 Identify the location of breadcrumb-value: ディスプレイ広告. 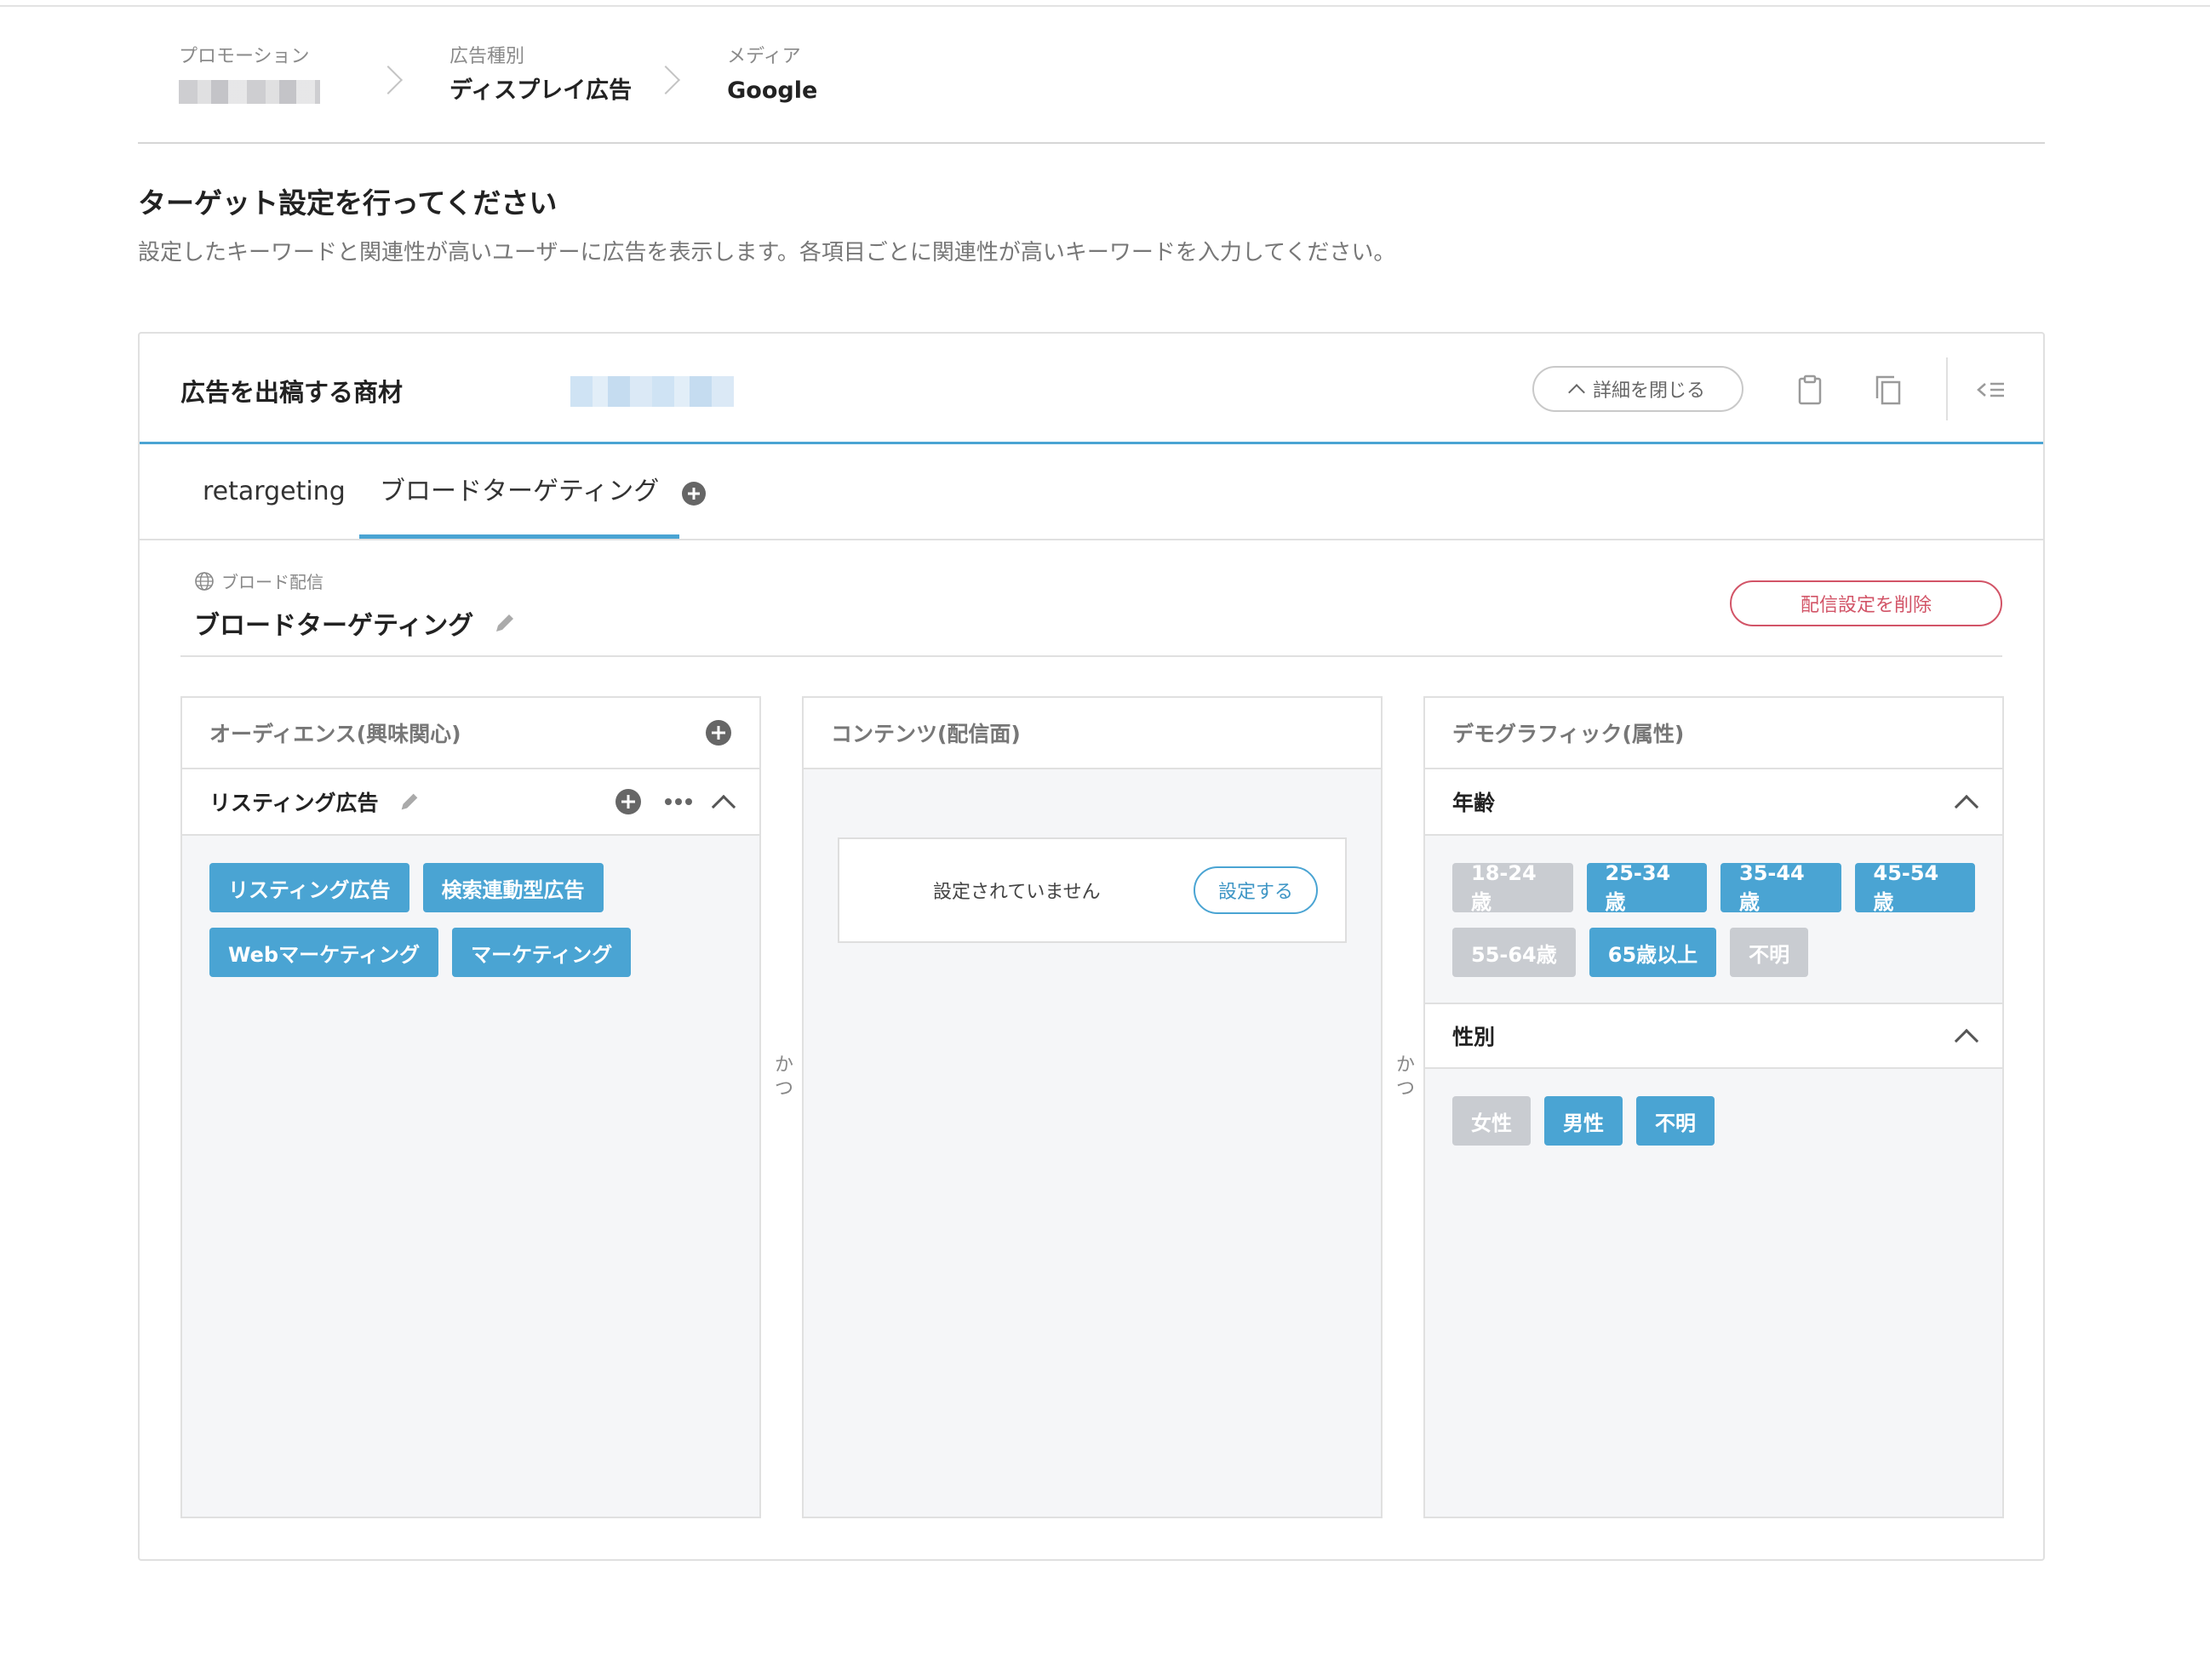
(541, 90).